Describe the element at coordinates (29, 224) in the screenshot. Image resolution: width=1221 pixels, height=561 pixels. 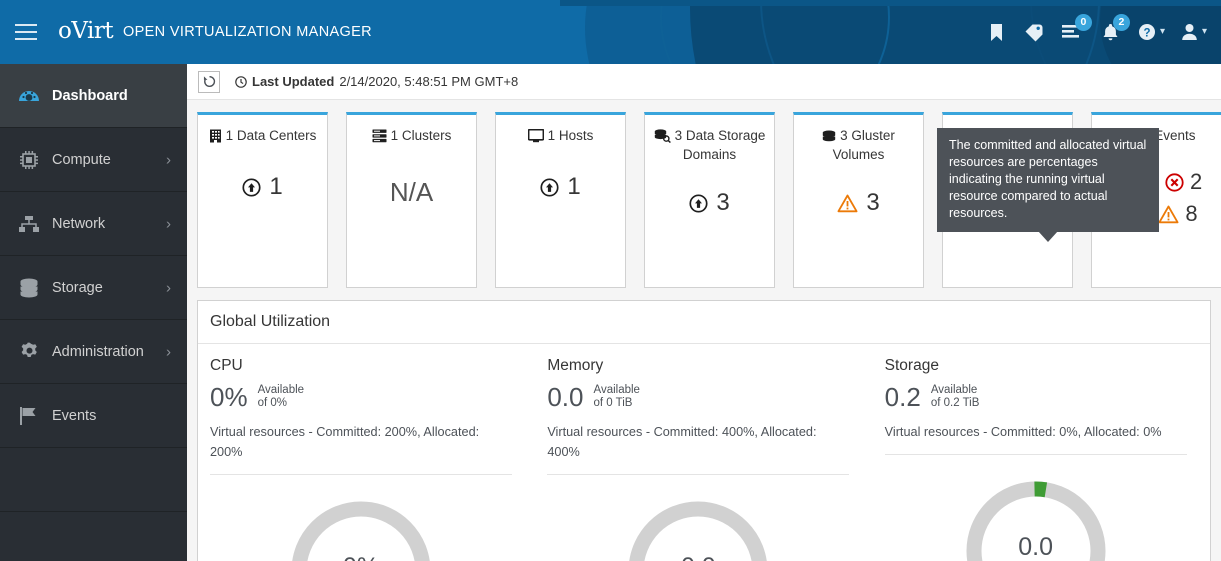
I see `network-topology-icon` at that location.